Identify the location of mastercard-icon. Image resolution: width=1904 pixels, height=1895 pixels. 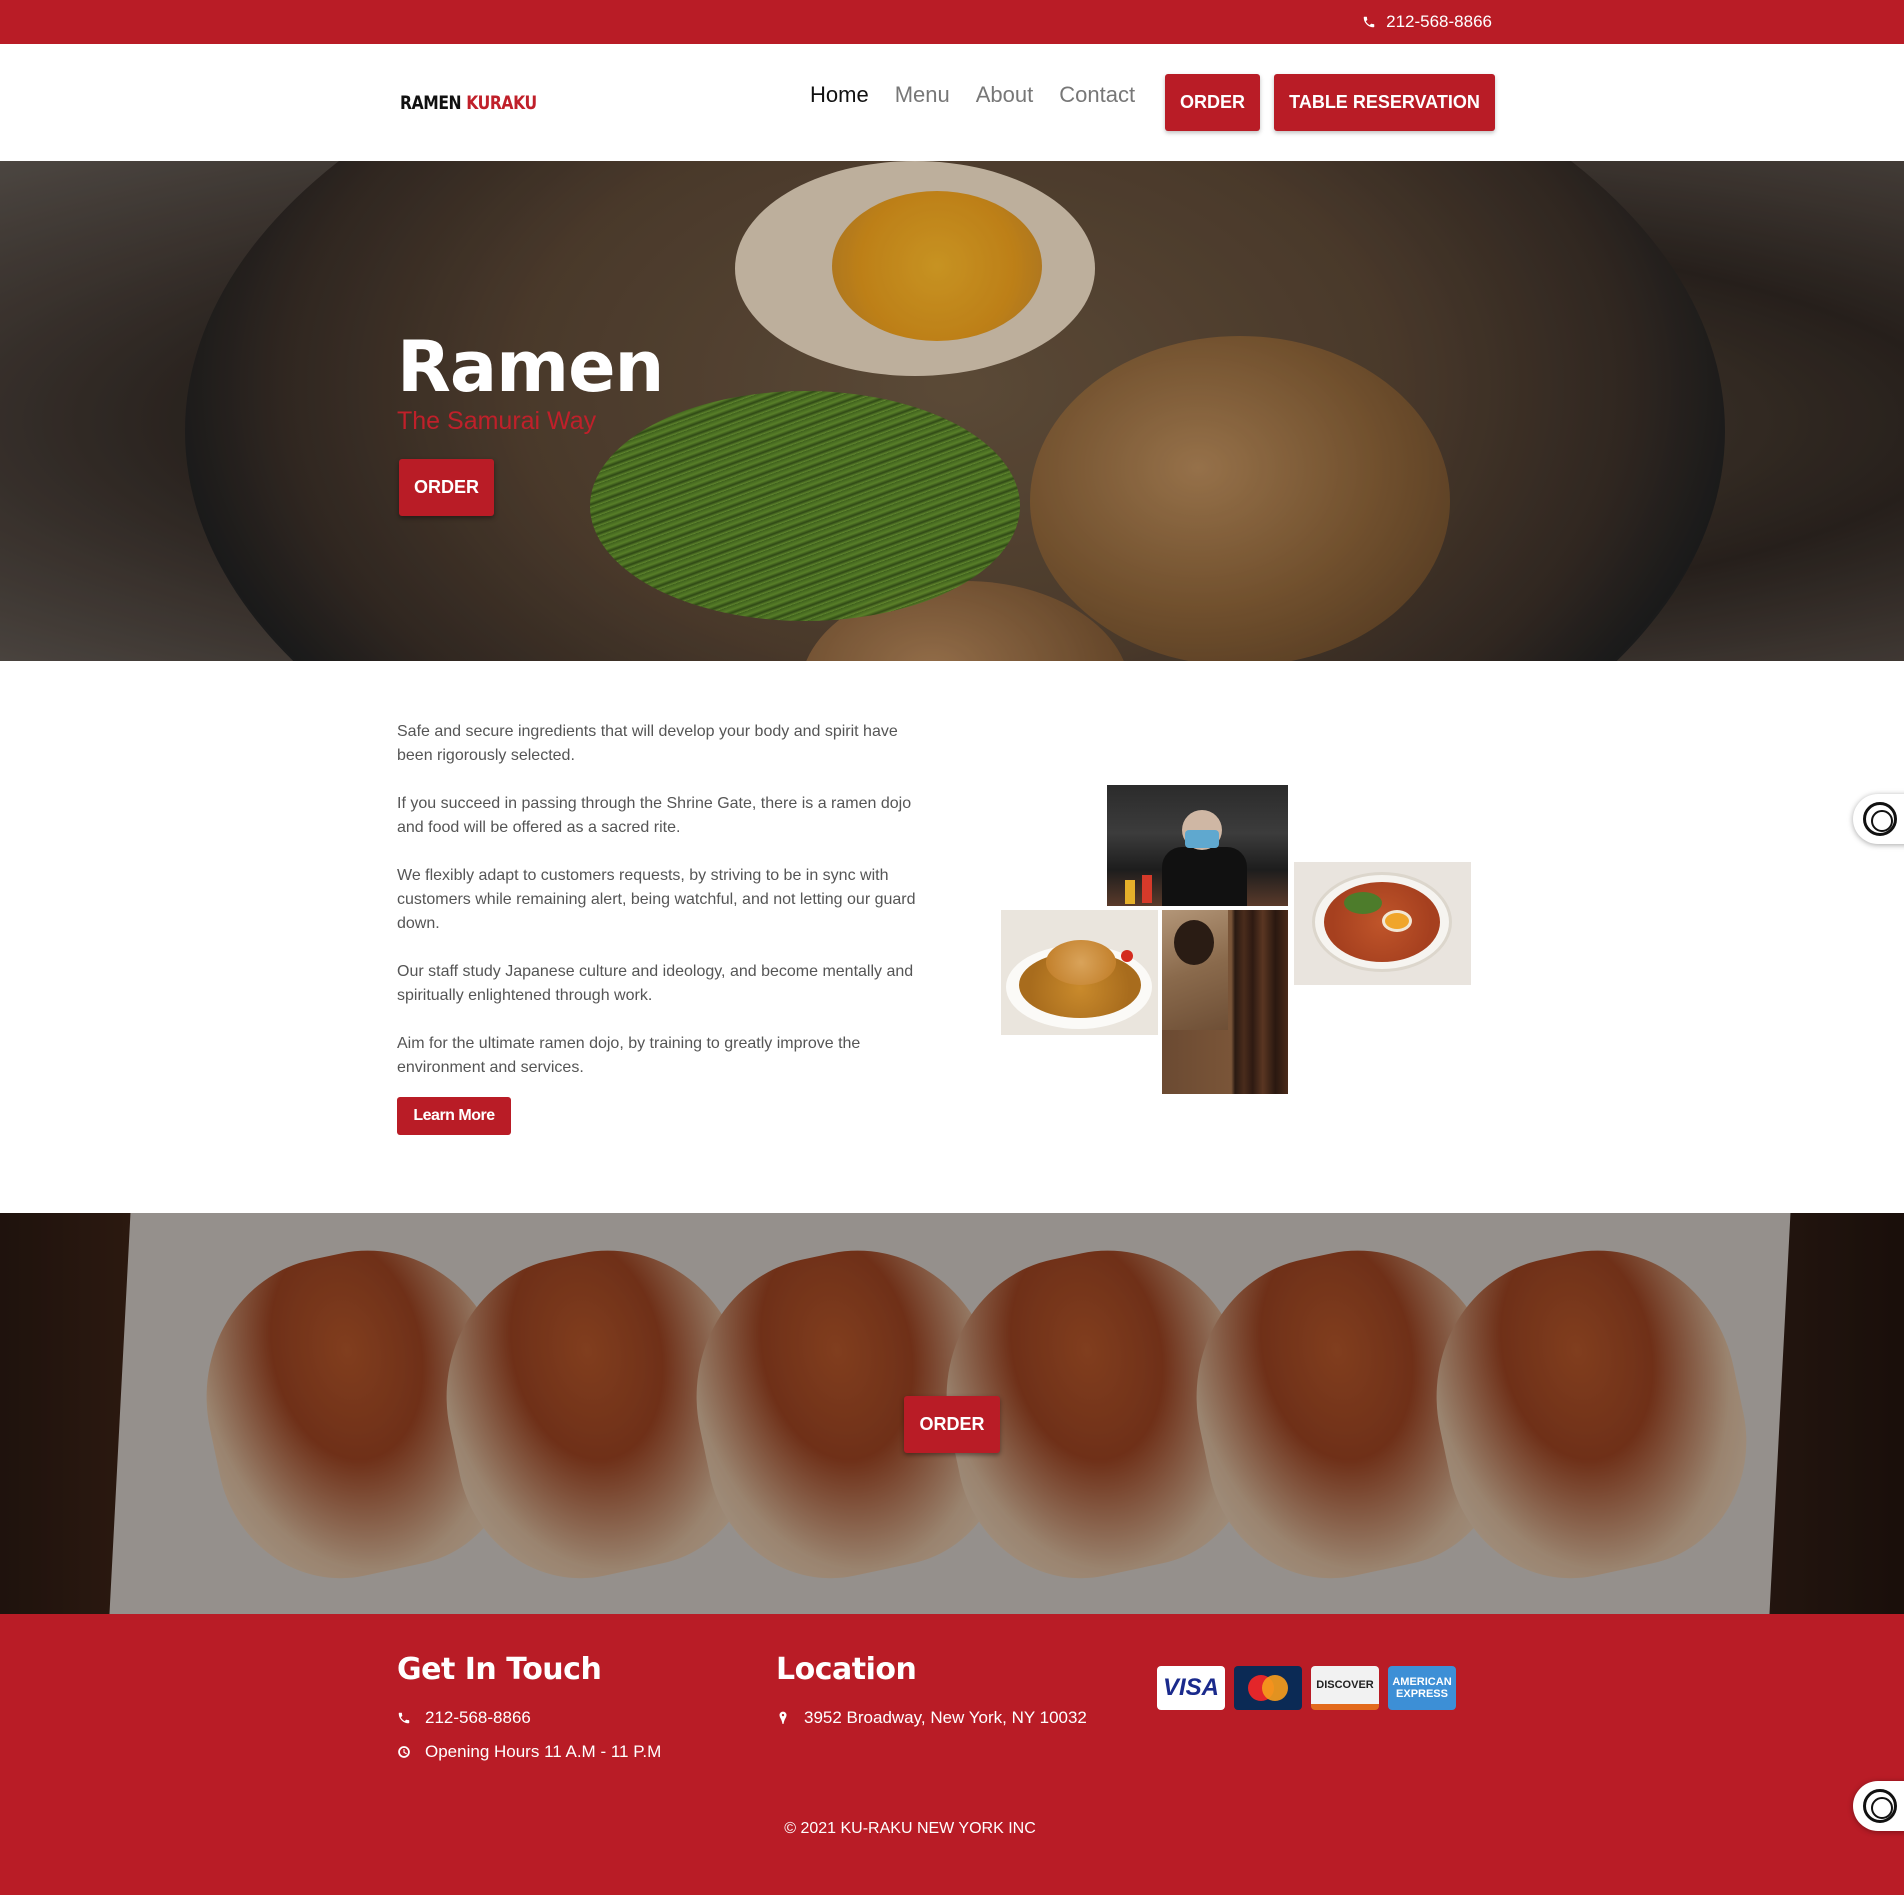
(1268, 1688).